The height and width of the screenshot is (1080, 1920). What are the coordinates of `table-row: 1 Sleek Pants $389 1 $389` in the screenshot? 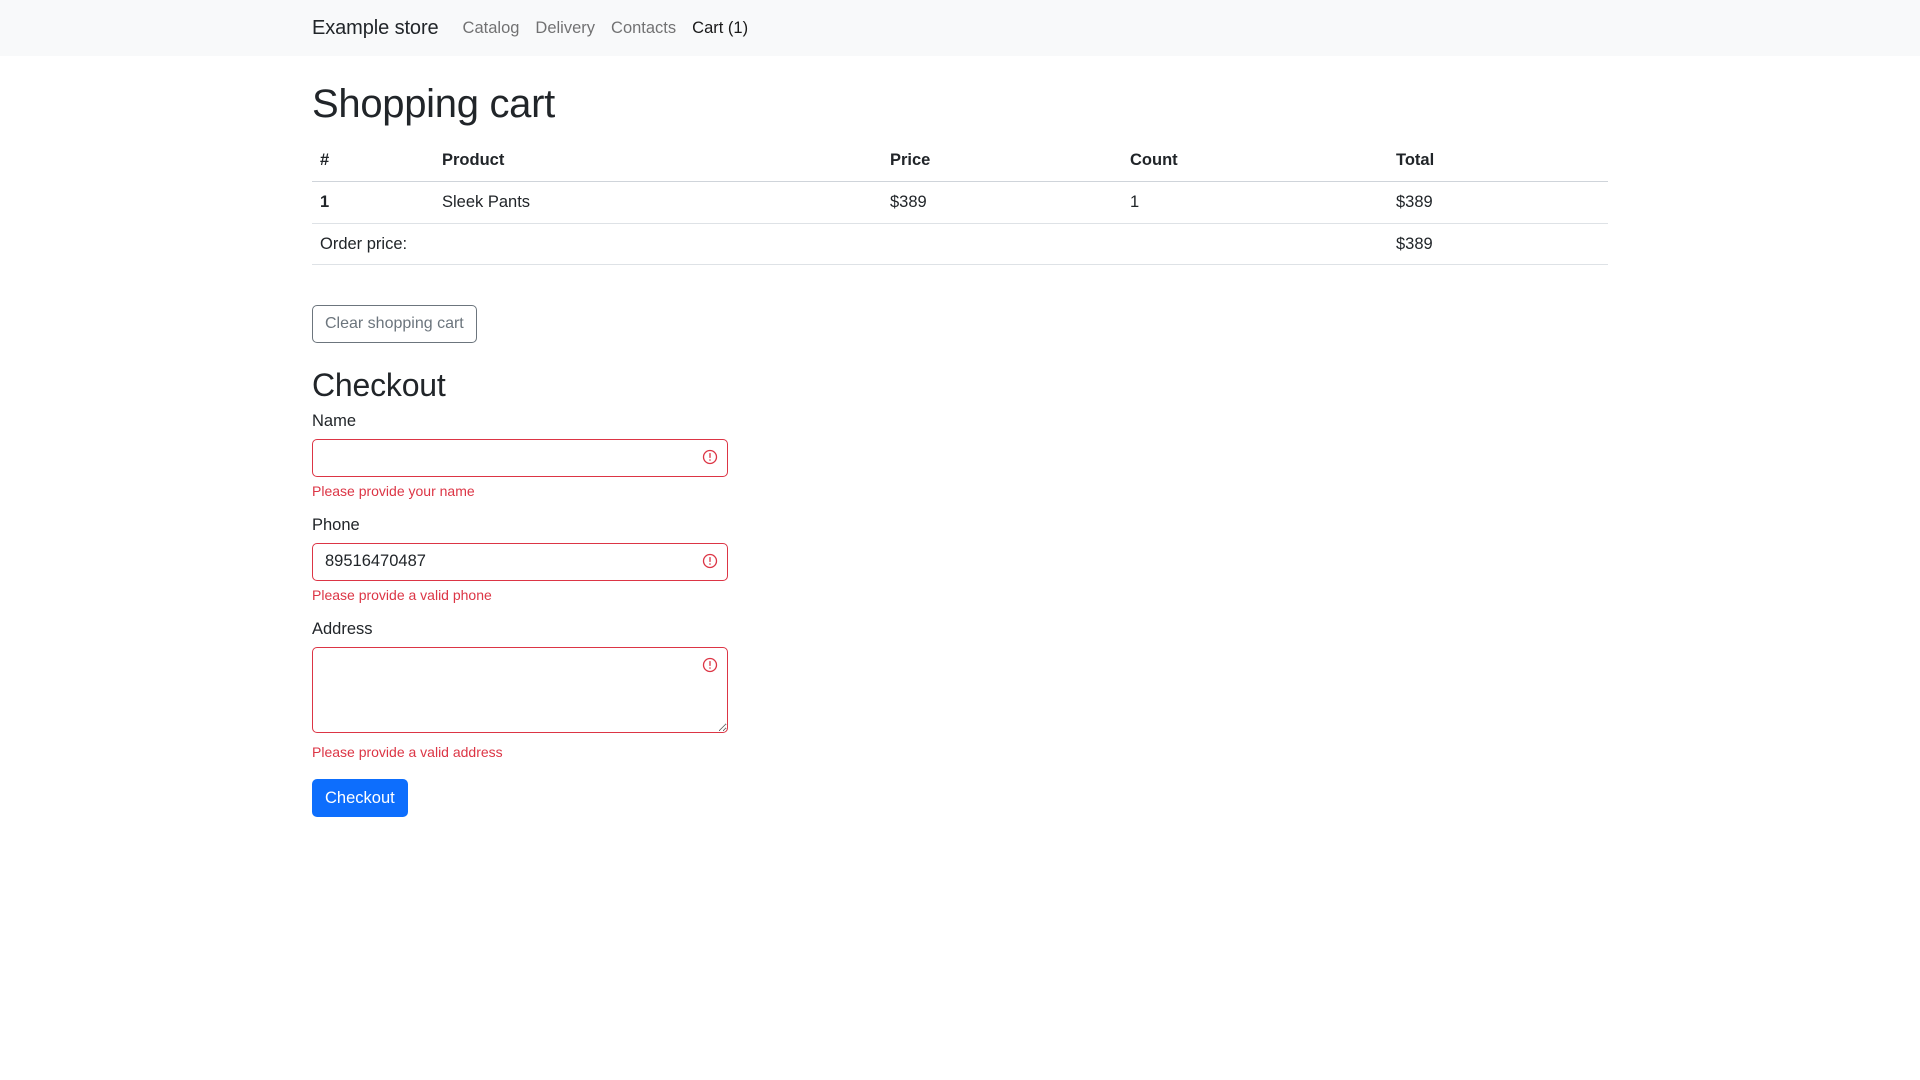 It's located at (960, 202).